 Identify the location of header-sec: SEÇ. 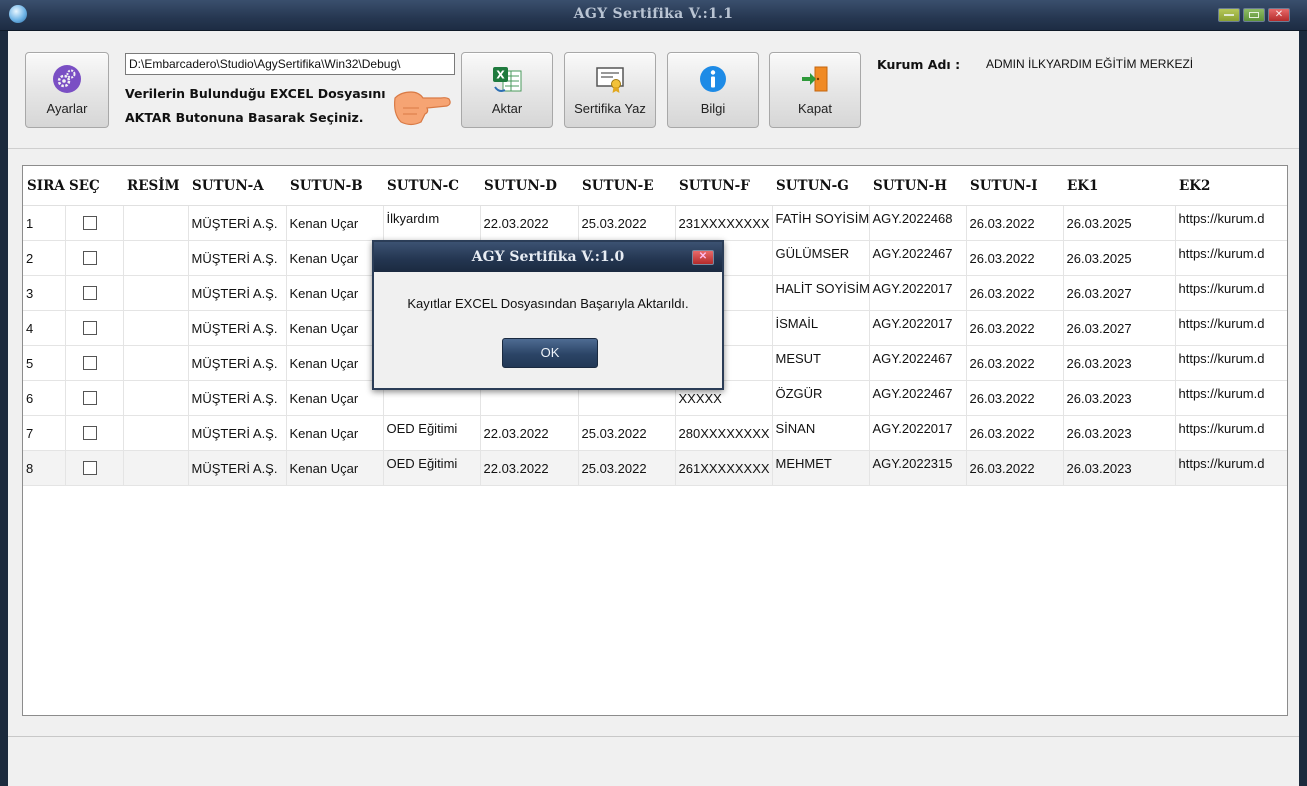
(94, 186).